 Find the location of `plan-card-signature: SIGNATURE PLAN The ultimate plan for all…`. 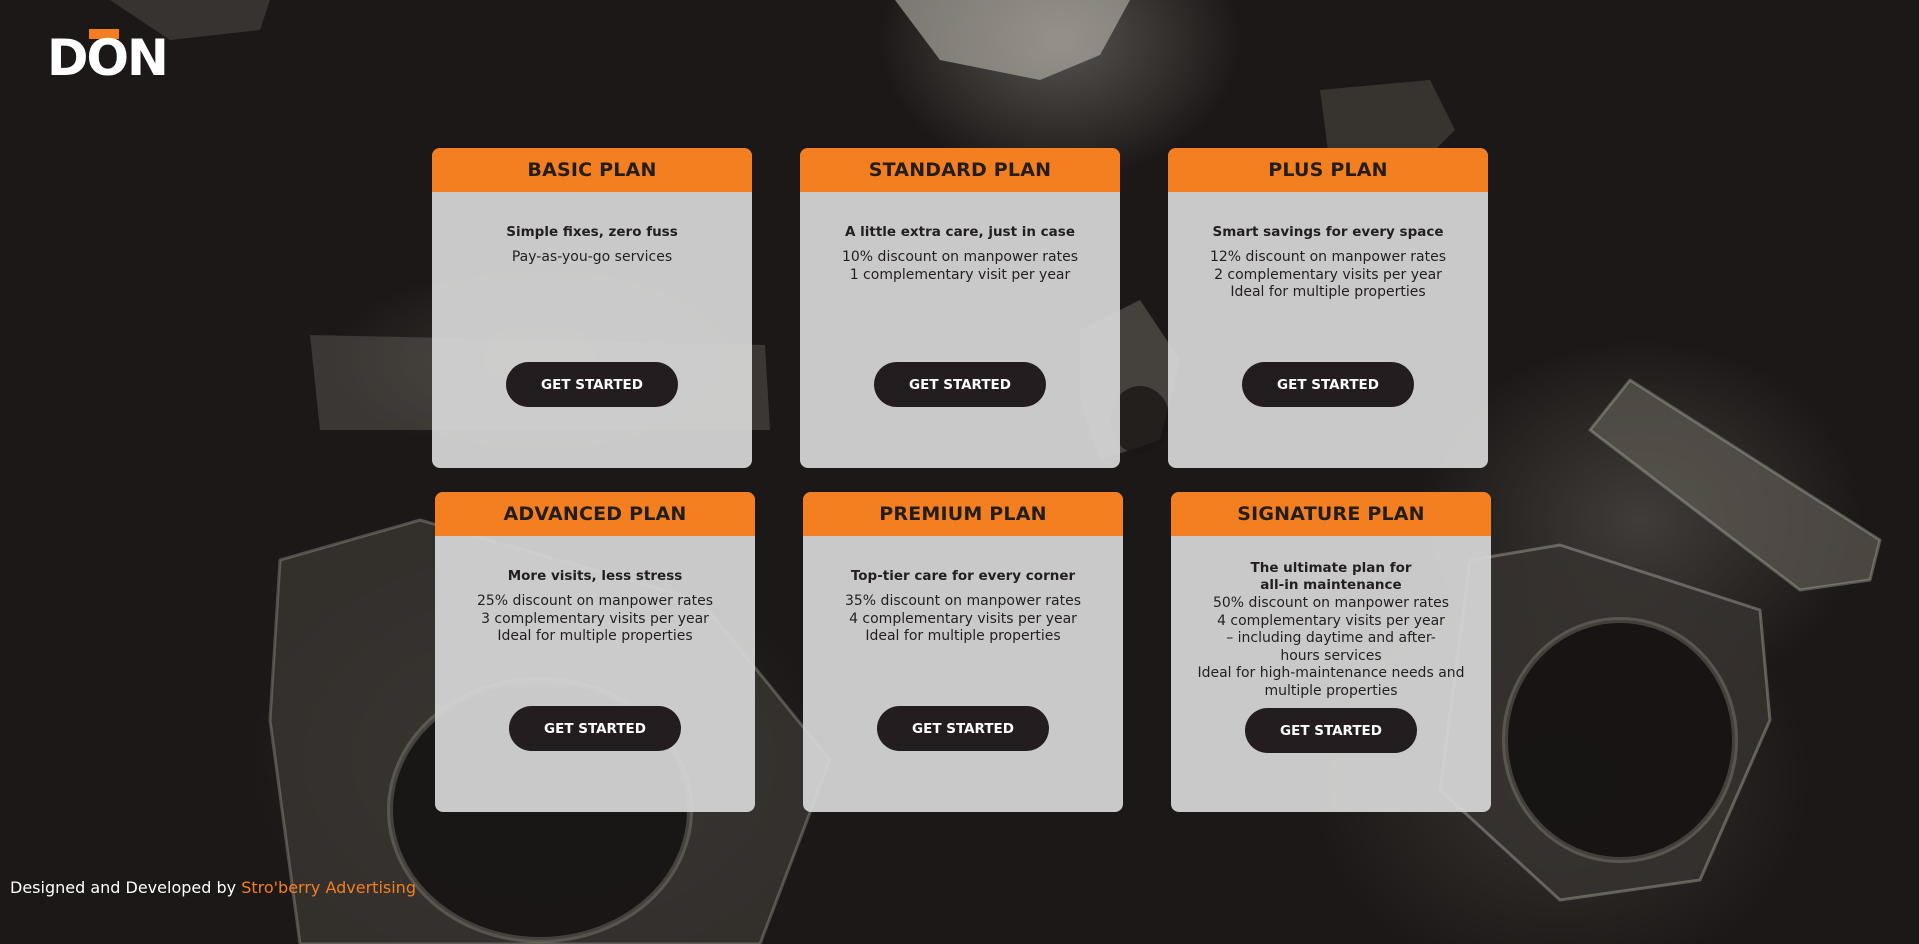

plan-card-signature: SIGNATURE PLAN The ultimate plan for all… is located at coordinates (1331, 652).